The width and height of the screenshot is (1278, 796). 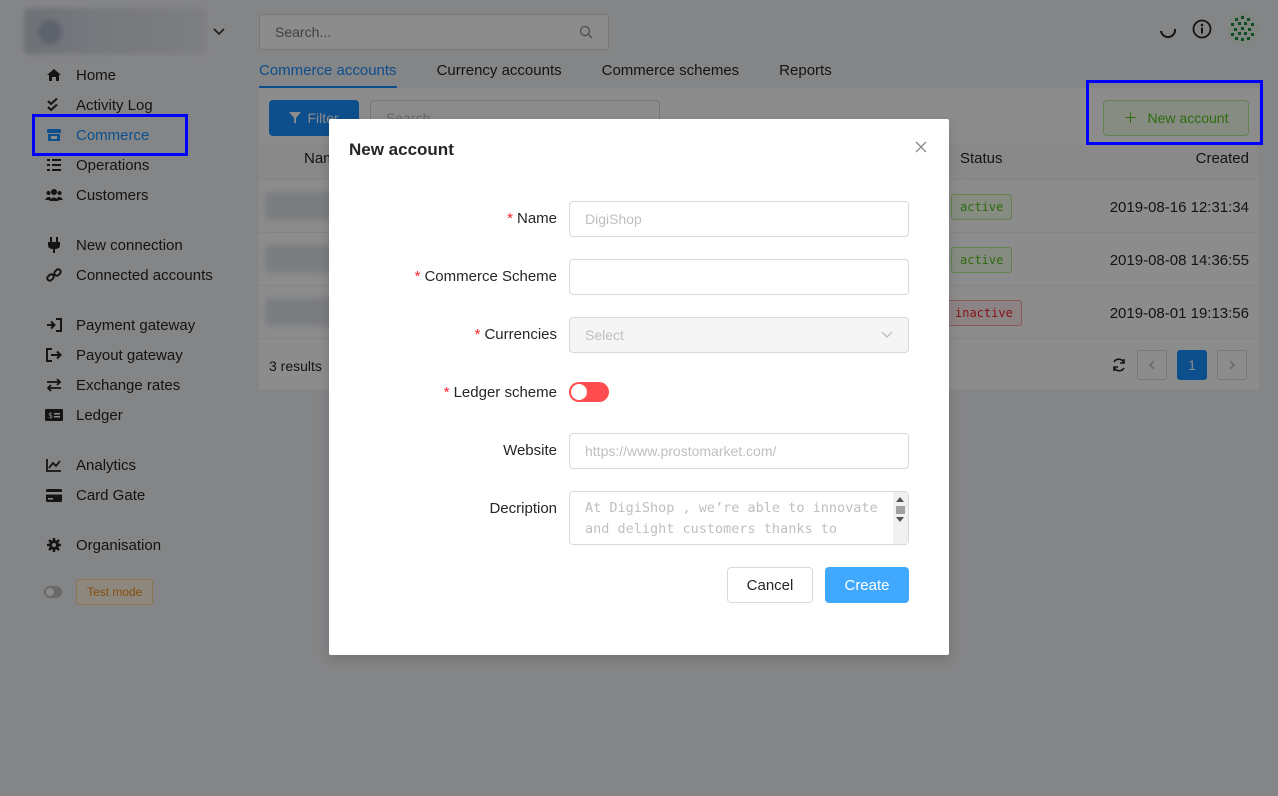 What do you see at coordinates (921, 147) in the screenshot?
I see `close-icon` at bounding box center [921, 147].